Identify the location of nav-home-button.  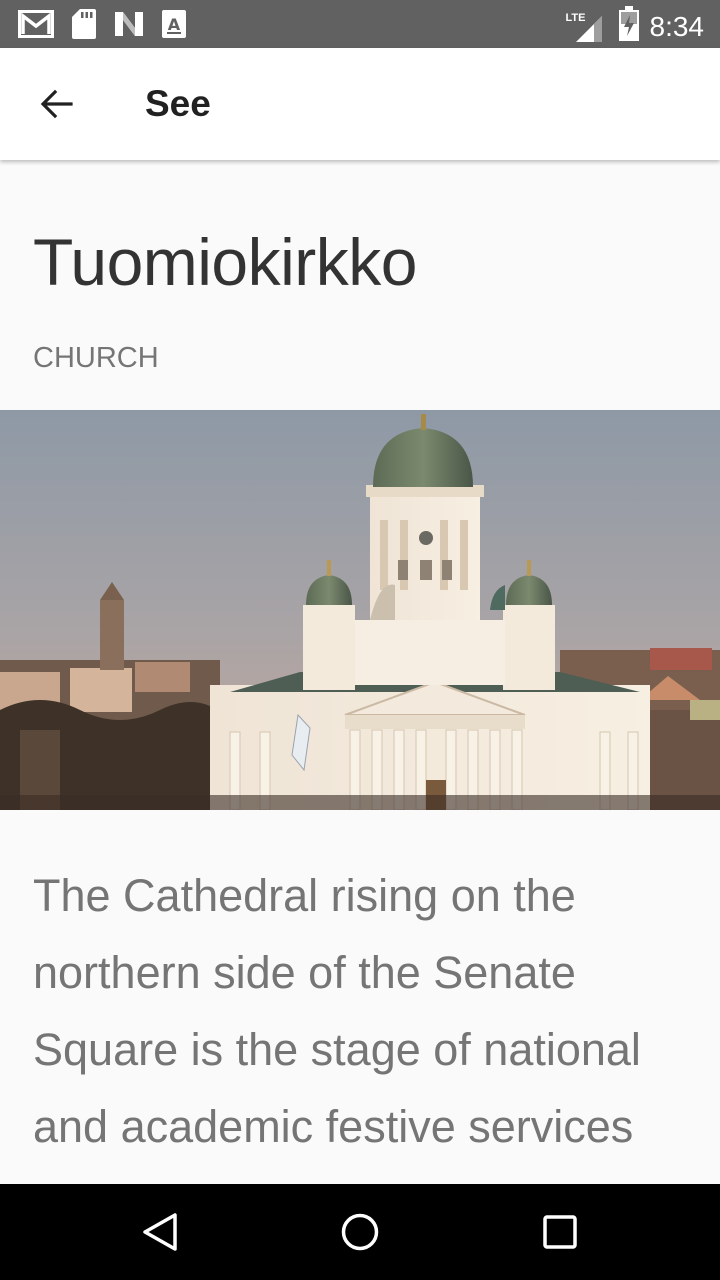
(360, 1232).